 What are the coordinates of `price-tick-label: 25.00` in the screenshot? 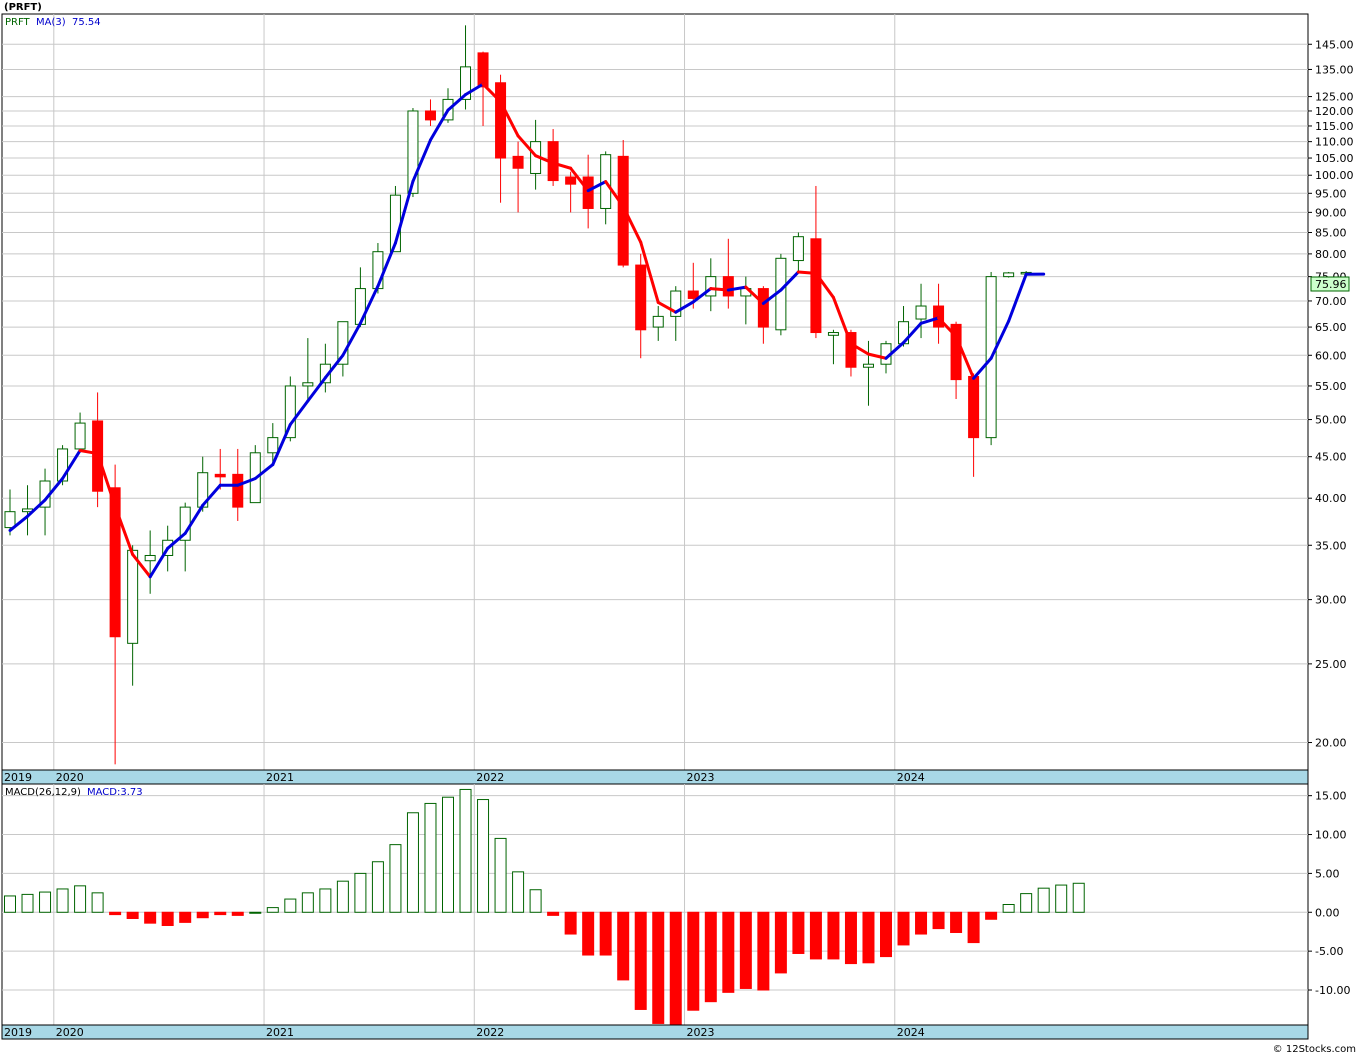 It's located at (1331, 664).